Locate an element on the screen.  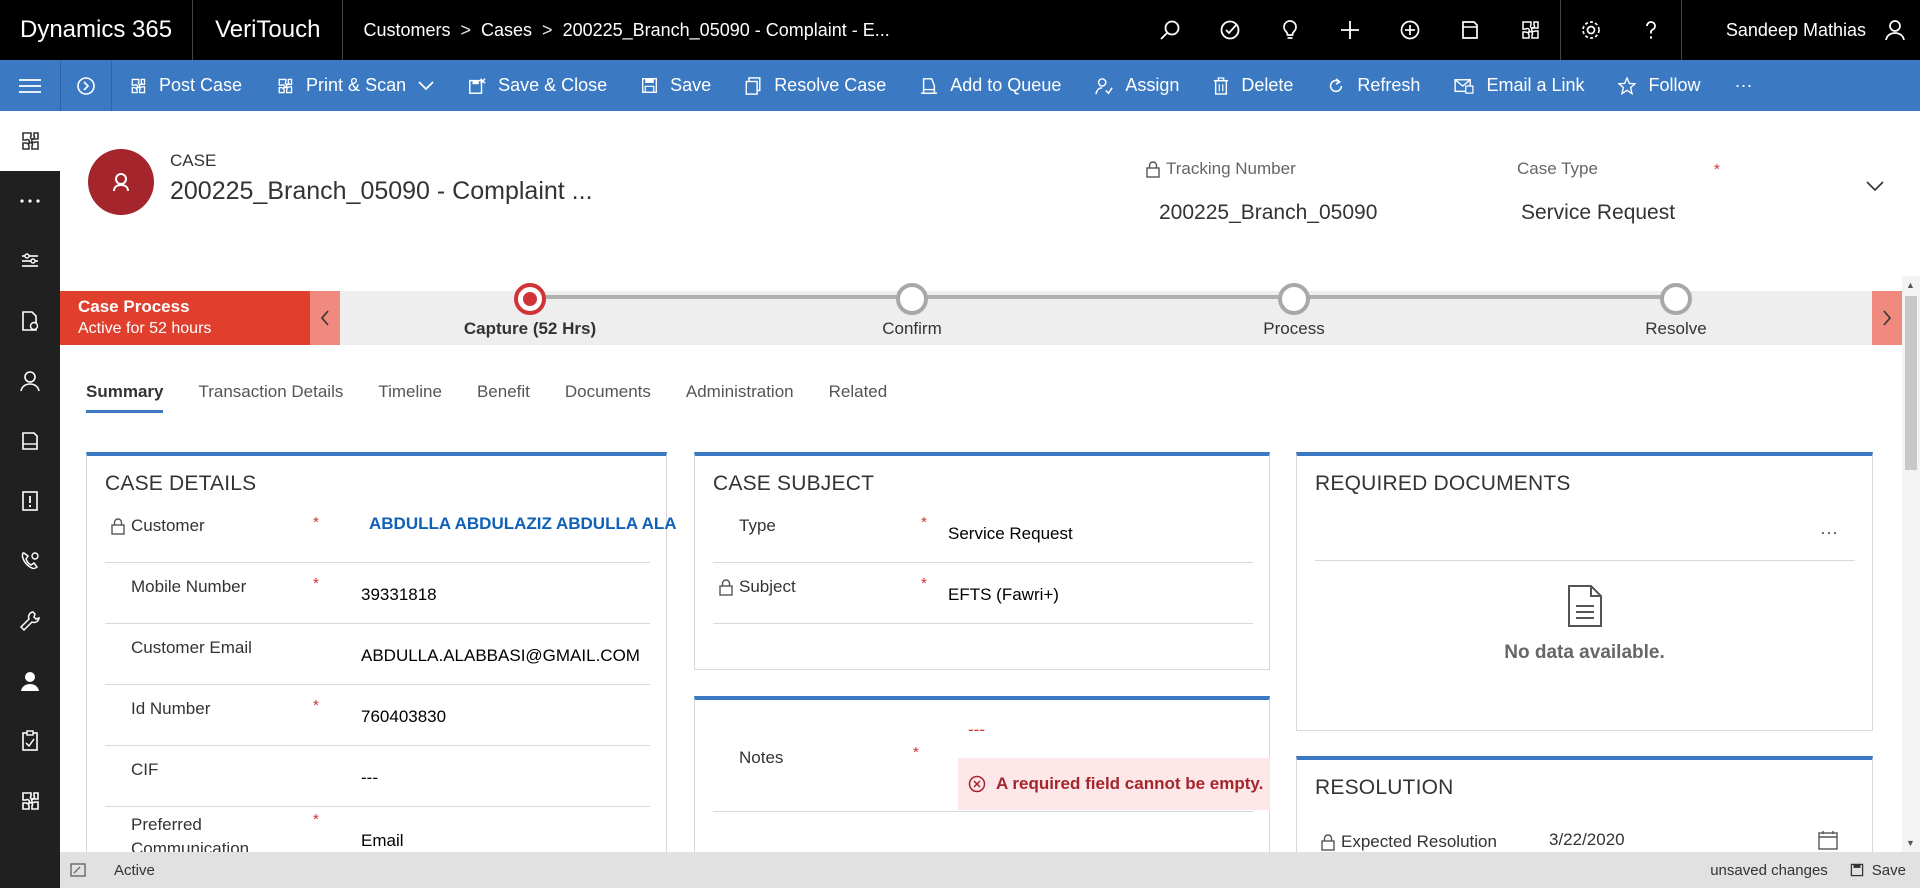
rail-item-queues is located at coordinates (30, 441).